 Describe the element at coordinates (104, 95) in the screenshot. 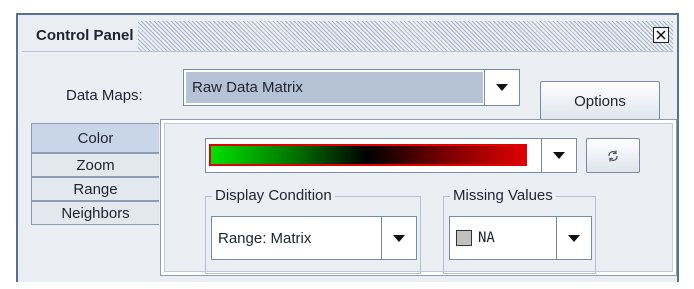

I see `data-maps-label: Data Maps:` at that location.